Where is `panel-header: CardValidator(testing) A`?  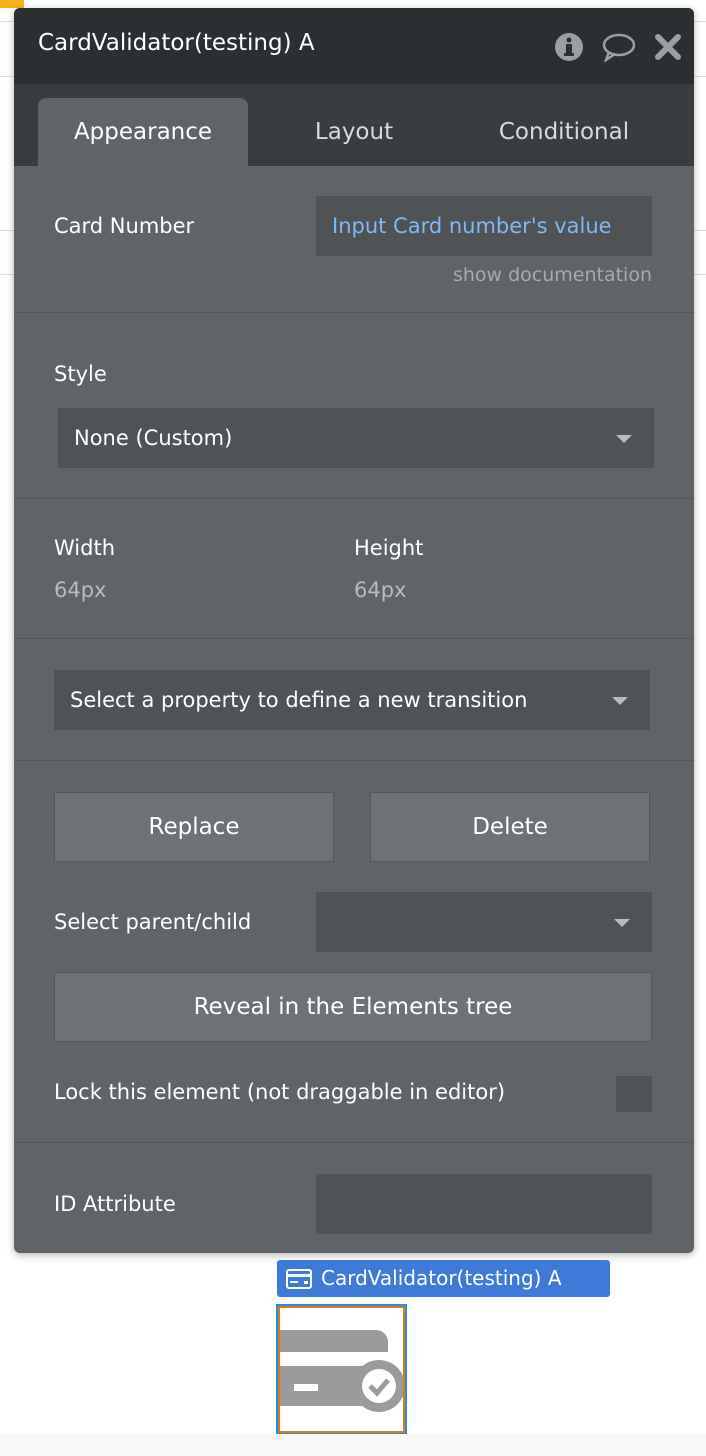
panel-header: CardValidator(testing) A is located at coordinates (354, 46).